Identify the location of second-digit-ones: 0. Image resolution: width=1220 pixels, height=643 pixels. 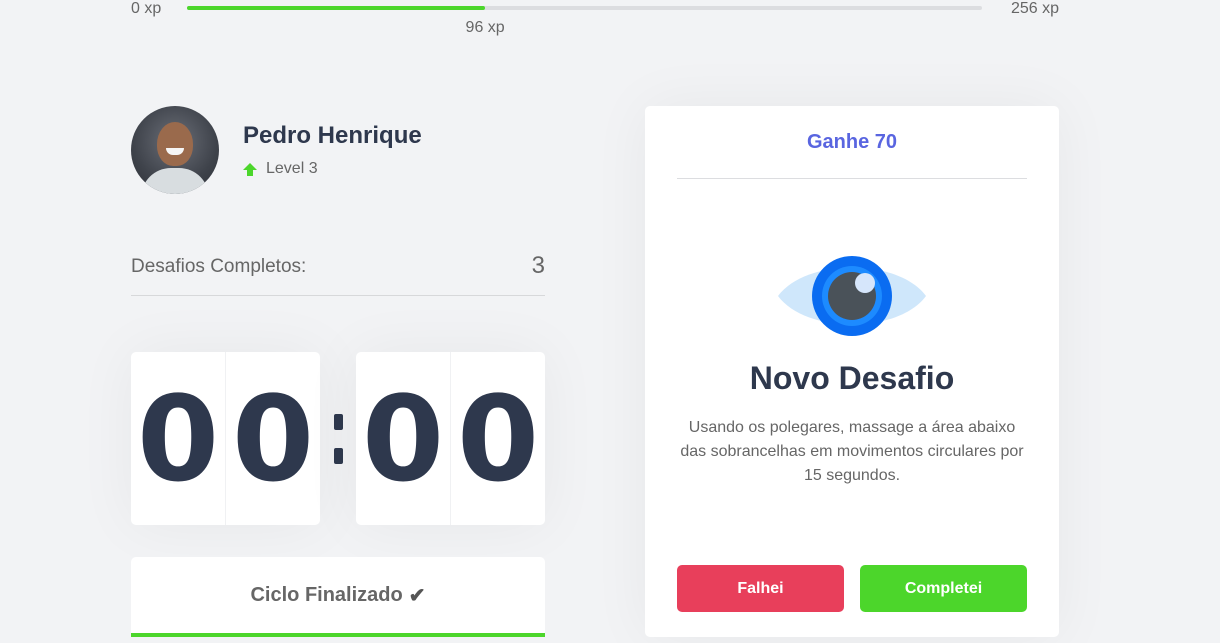
(497, 438).